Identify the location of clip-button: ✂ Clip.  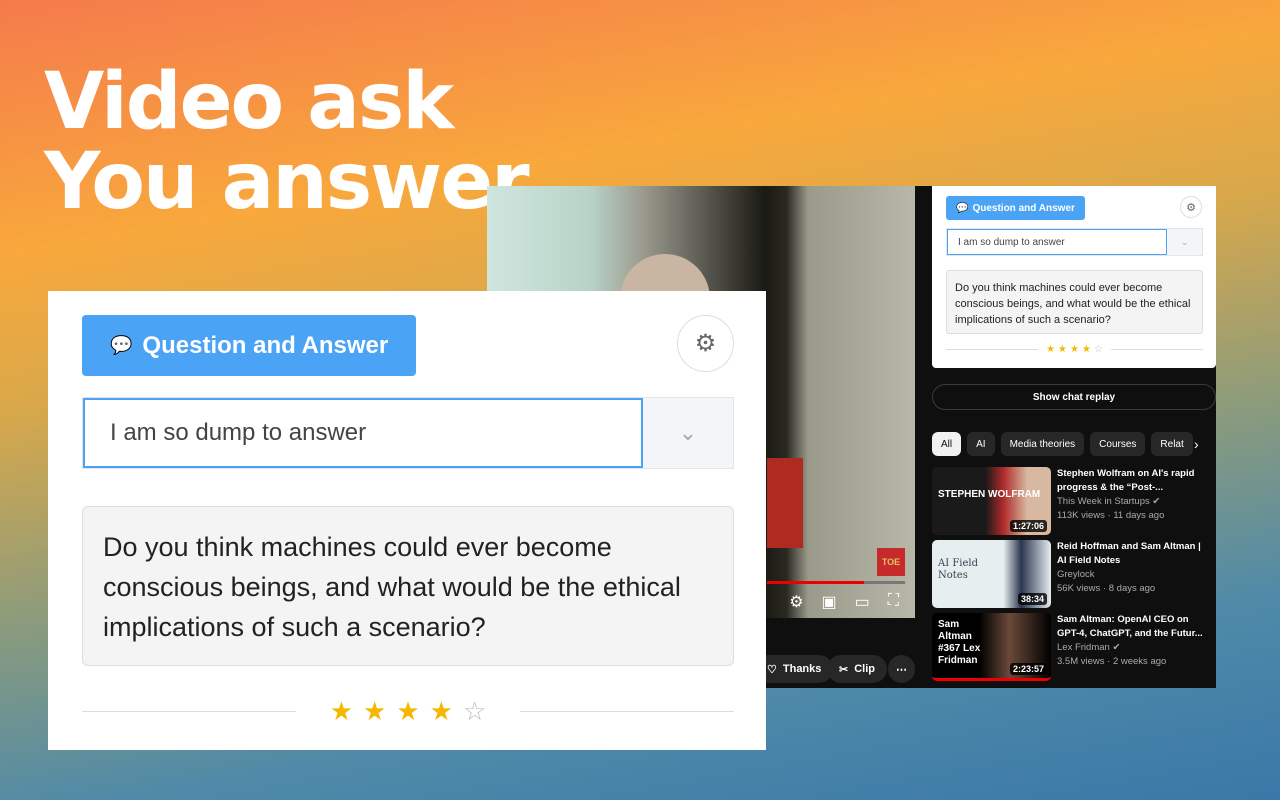
(857, 669).